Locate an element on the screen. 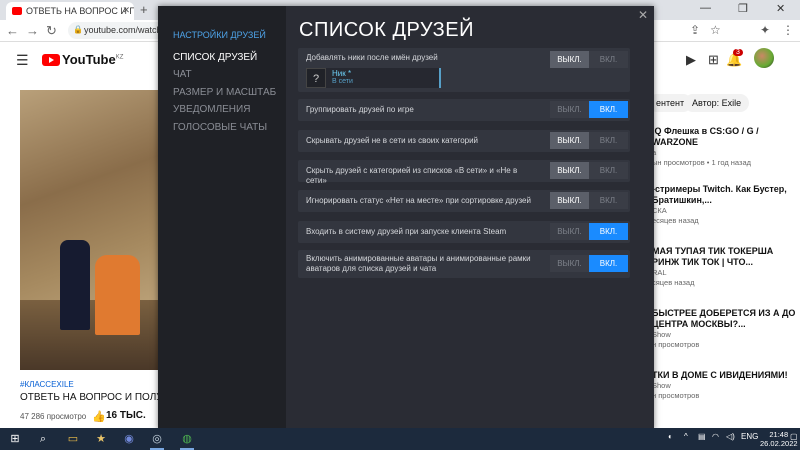 This screenshot has height=450, width=800. youtube-logo: YouTubeKZ is located at coordinates (82, 59).